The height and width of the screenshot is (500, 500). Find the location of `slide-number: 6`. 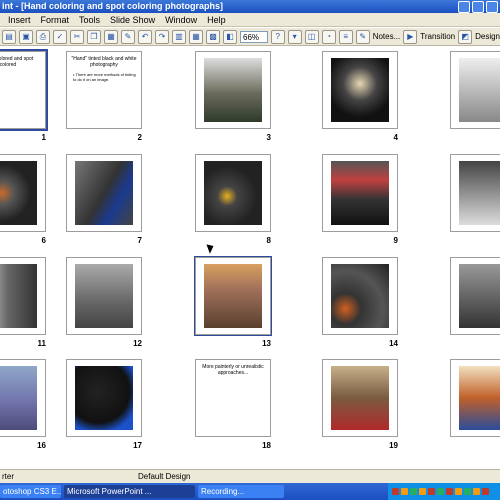

slide-number: 6 is located at coordinates (43, 240).